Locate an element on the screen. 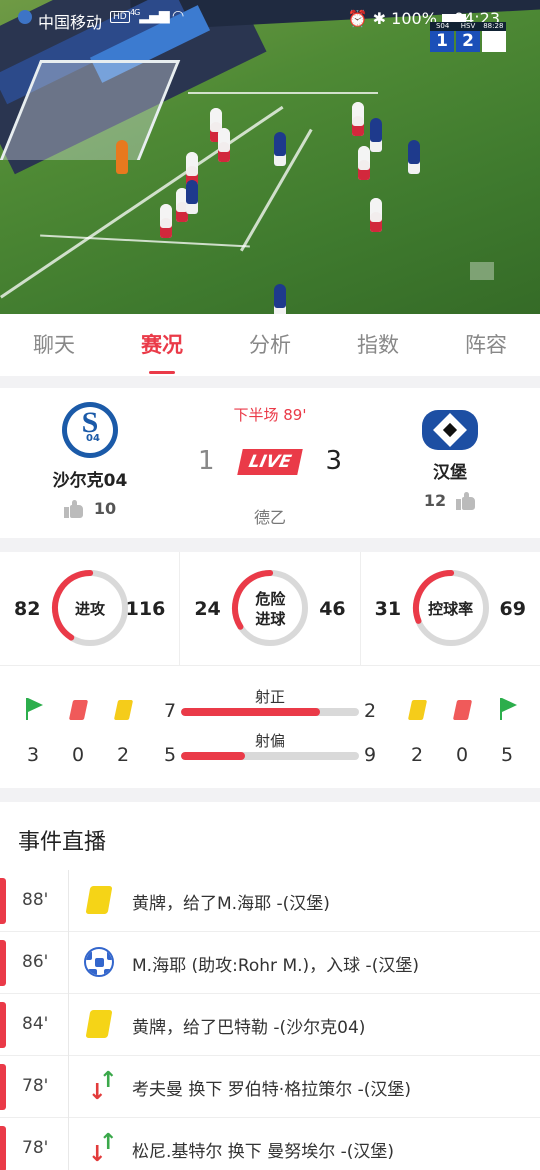 This screenshot has height=1170, width=540. live-badge: LIVE is located at coordinates (270, 462).